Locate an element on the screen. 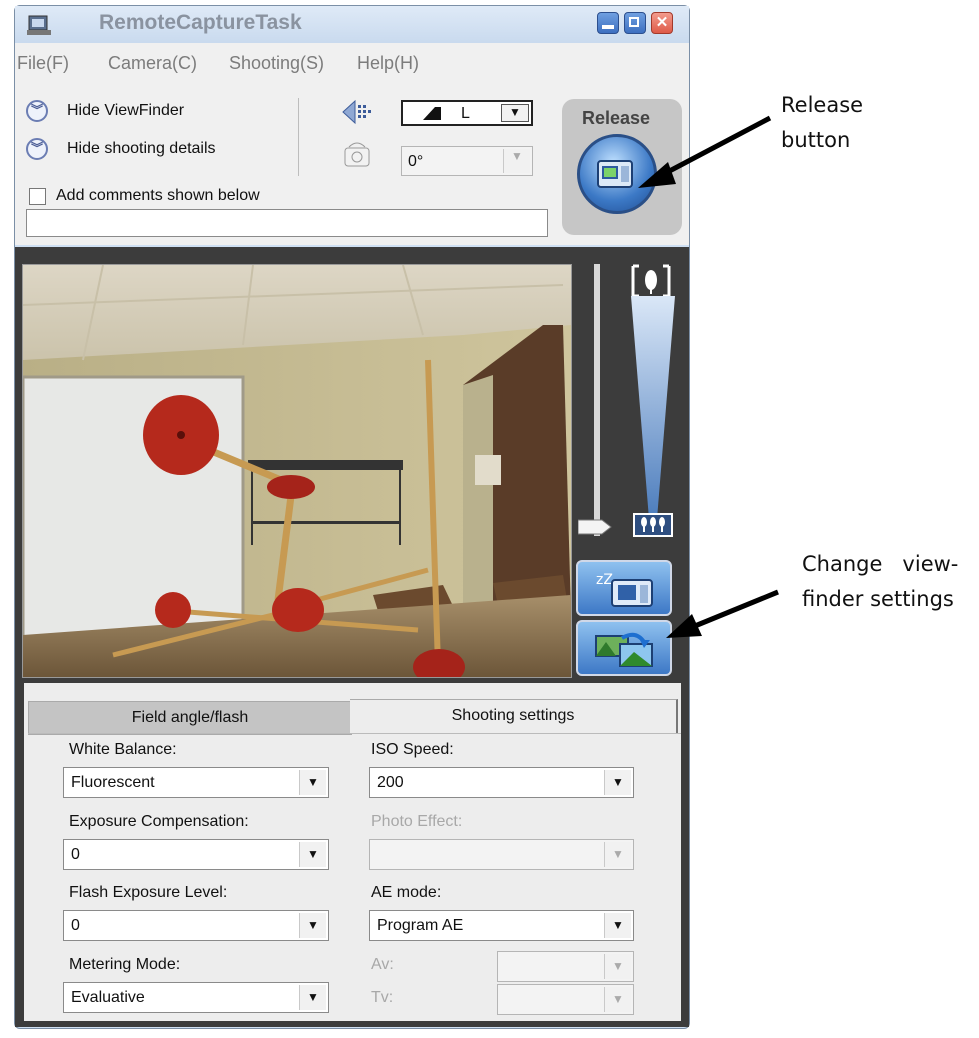 The width and height of the screenshot is (979, 1038). viewfinder-arrow is located at coordinates (734, 610).